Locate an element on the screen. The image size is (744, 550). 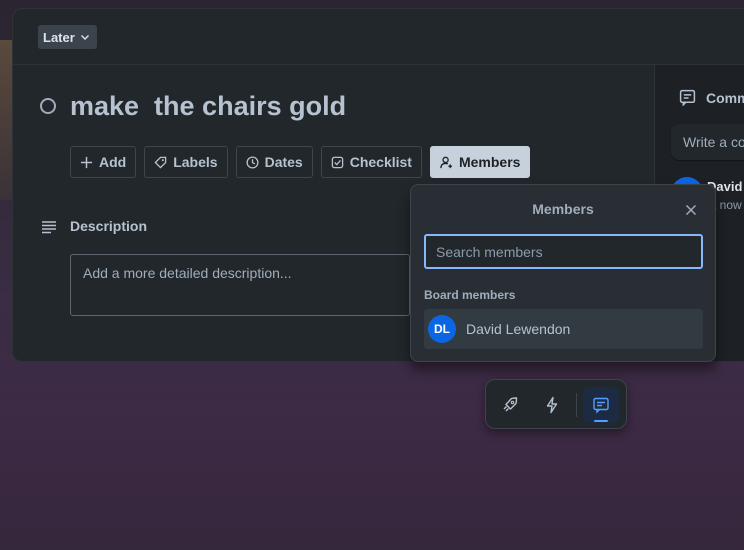
complete-checkbox is located at coordinates (48, 106).